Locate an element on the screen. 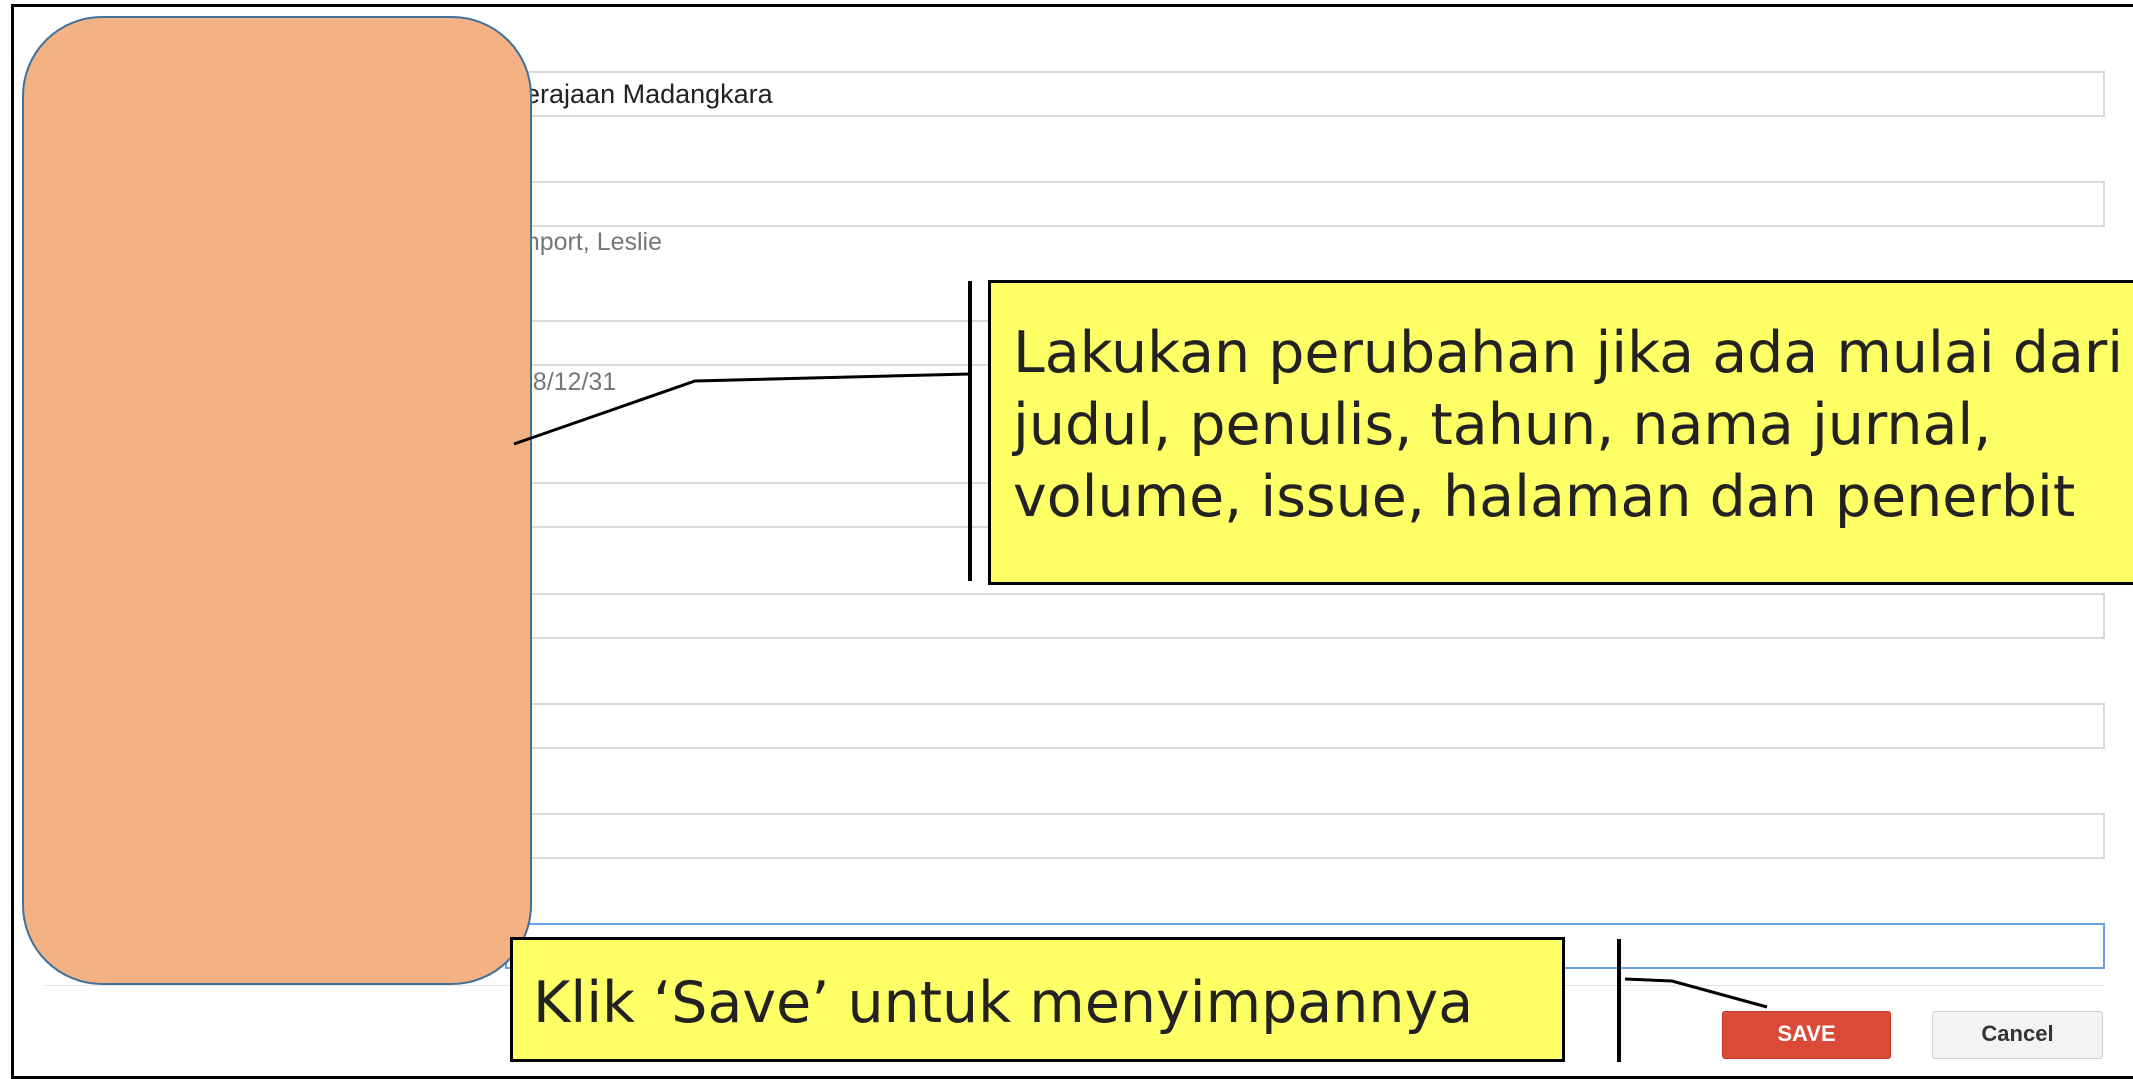 Image resolution: width=2133 pixels, height=1079 pixels. save-instruction-text: Klik ‘Save’ untuk menyimpannya is located at coordinates (1003, 1003).